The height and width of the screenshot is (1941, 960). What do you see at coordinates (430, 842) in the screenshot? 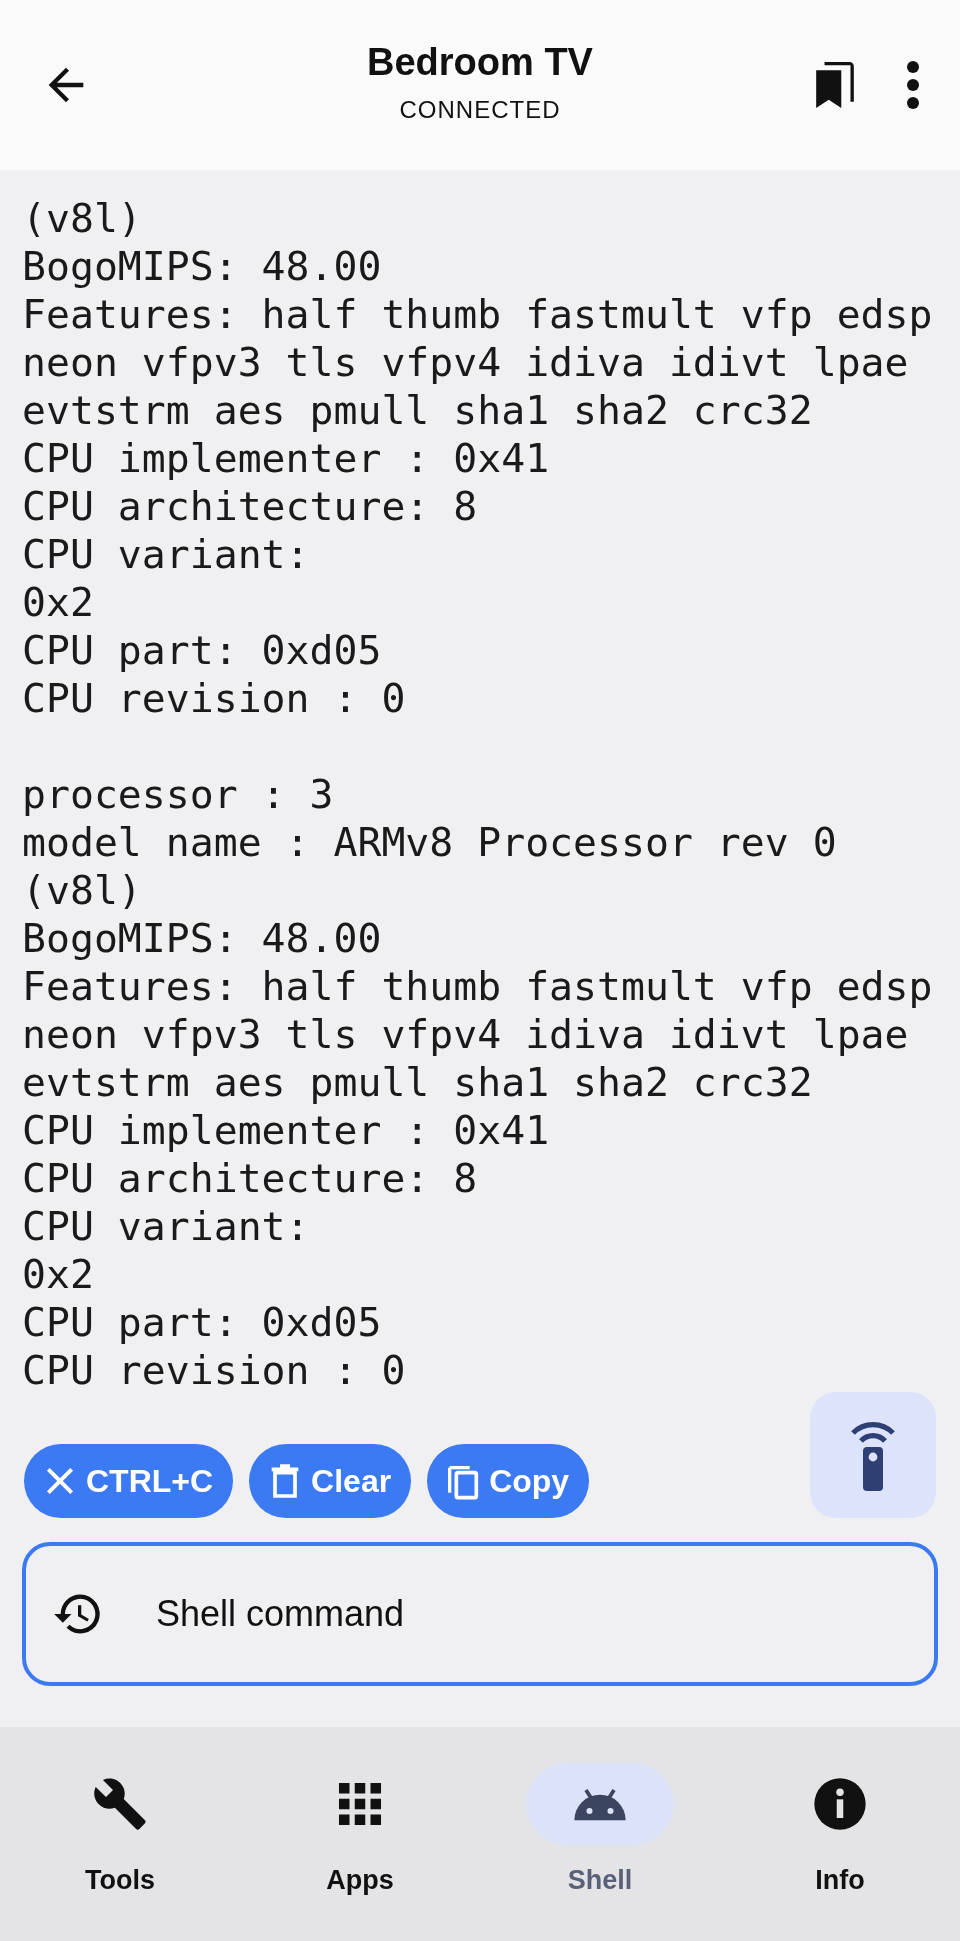
I see `output-line: model name : ARMv8 Processor rev 0` at bounding box center [430, 842].